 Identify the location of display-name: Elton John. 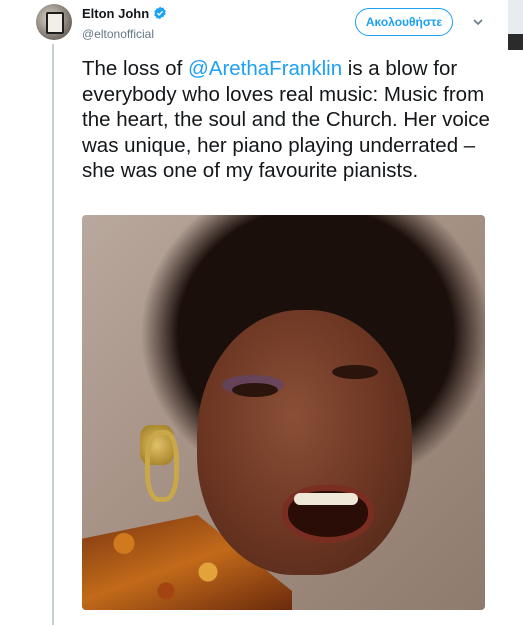
(115, 13).